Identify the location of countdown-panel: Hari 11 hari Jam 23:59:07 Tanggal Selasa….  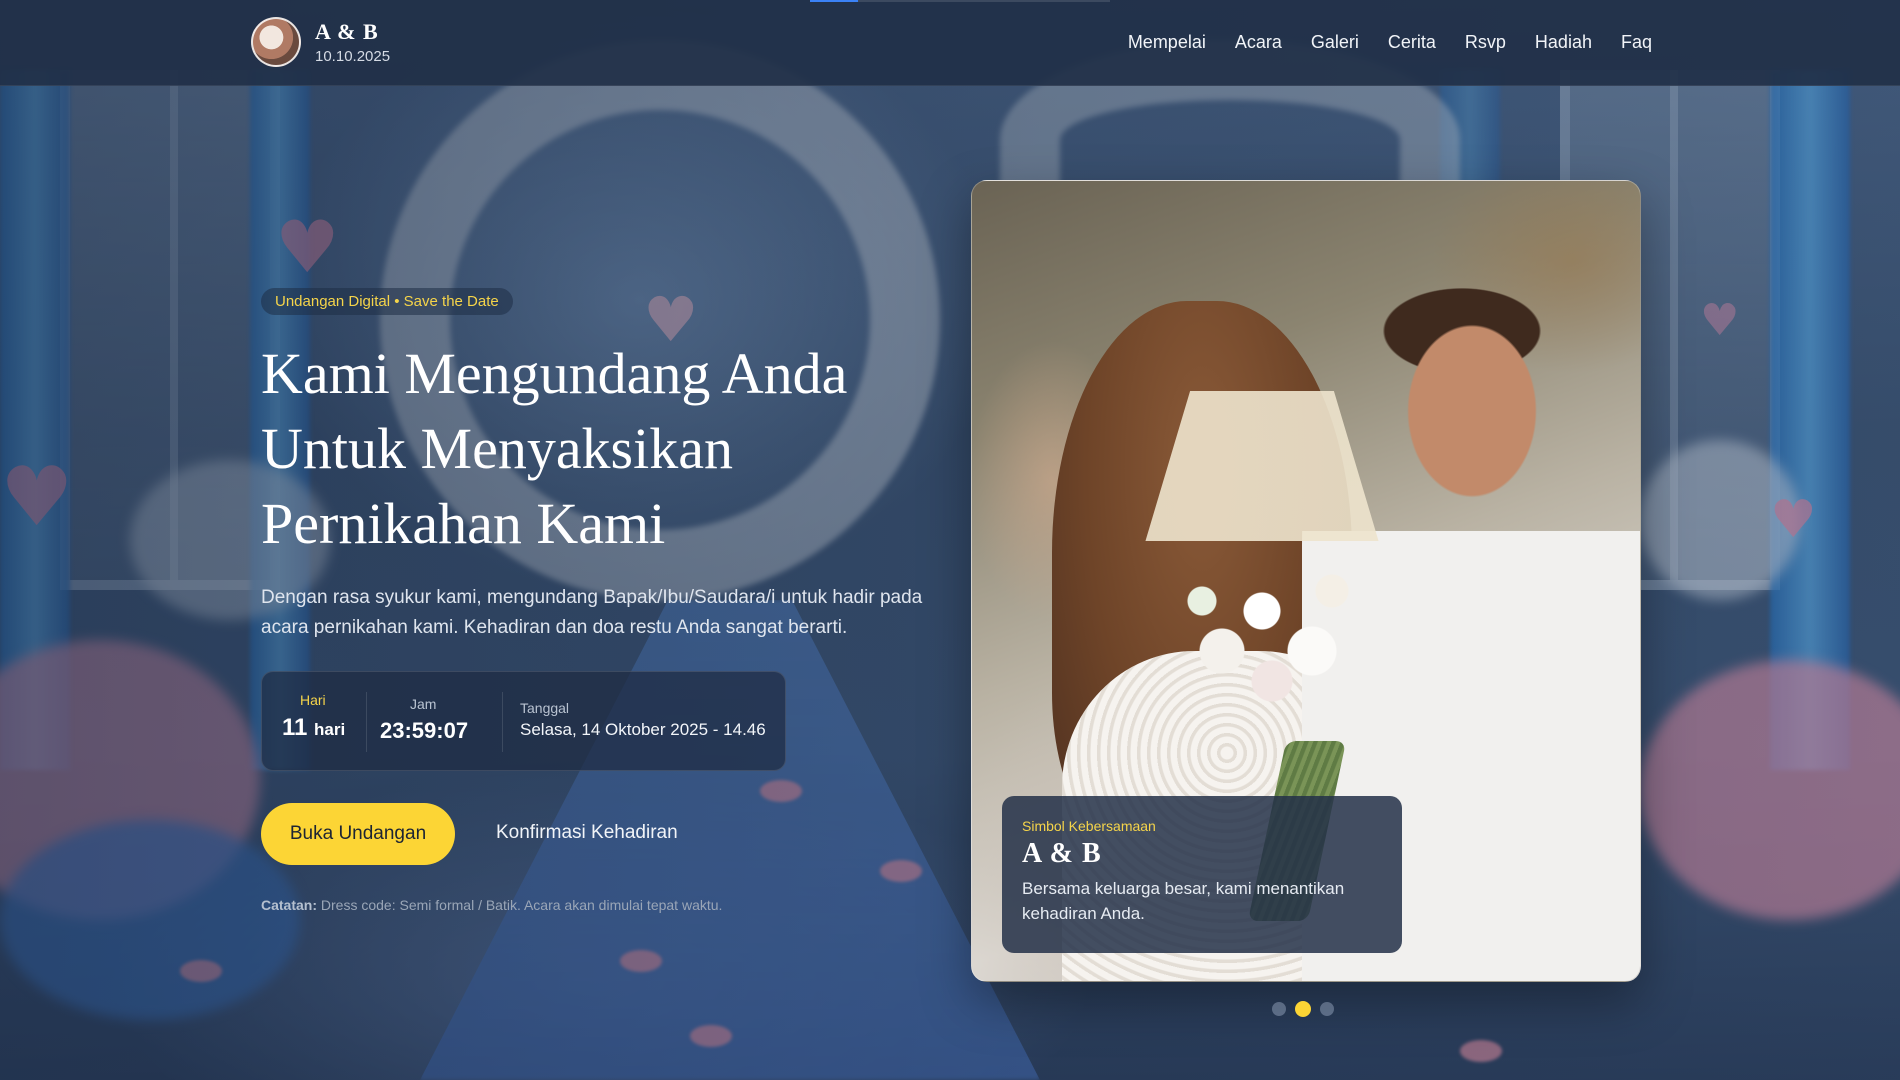
(523, 721).